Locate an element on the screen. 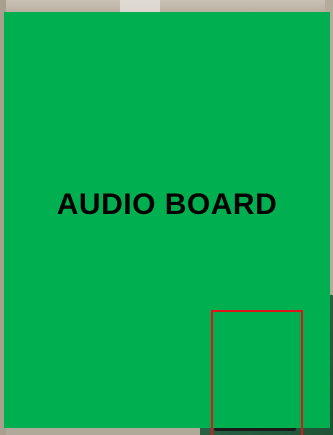  connector-highlight-box is located at coordinates (257, 372).